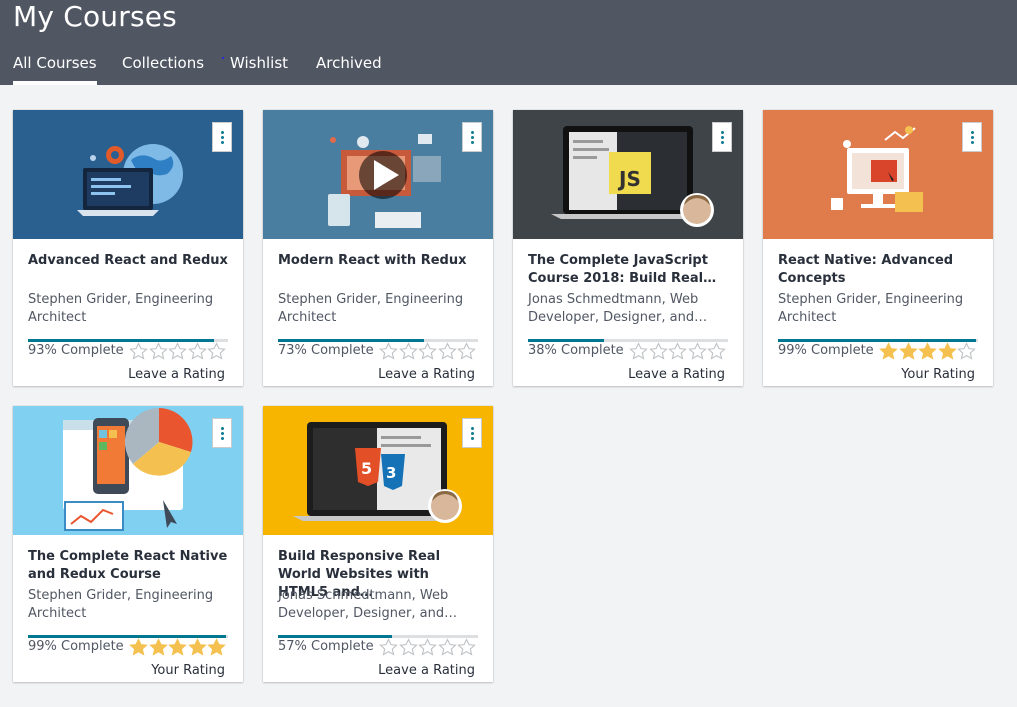 The width and height of the screenshot is (1017, 707). I want to click on progress-label: 38% Complete, so click(576, 350).